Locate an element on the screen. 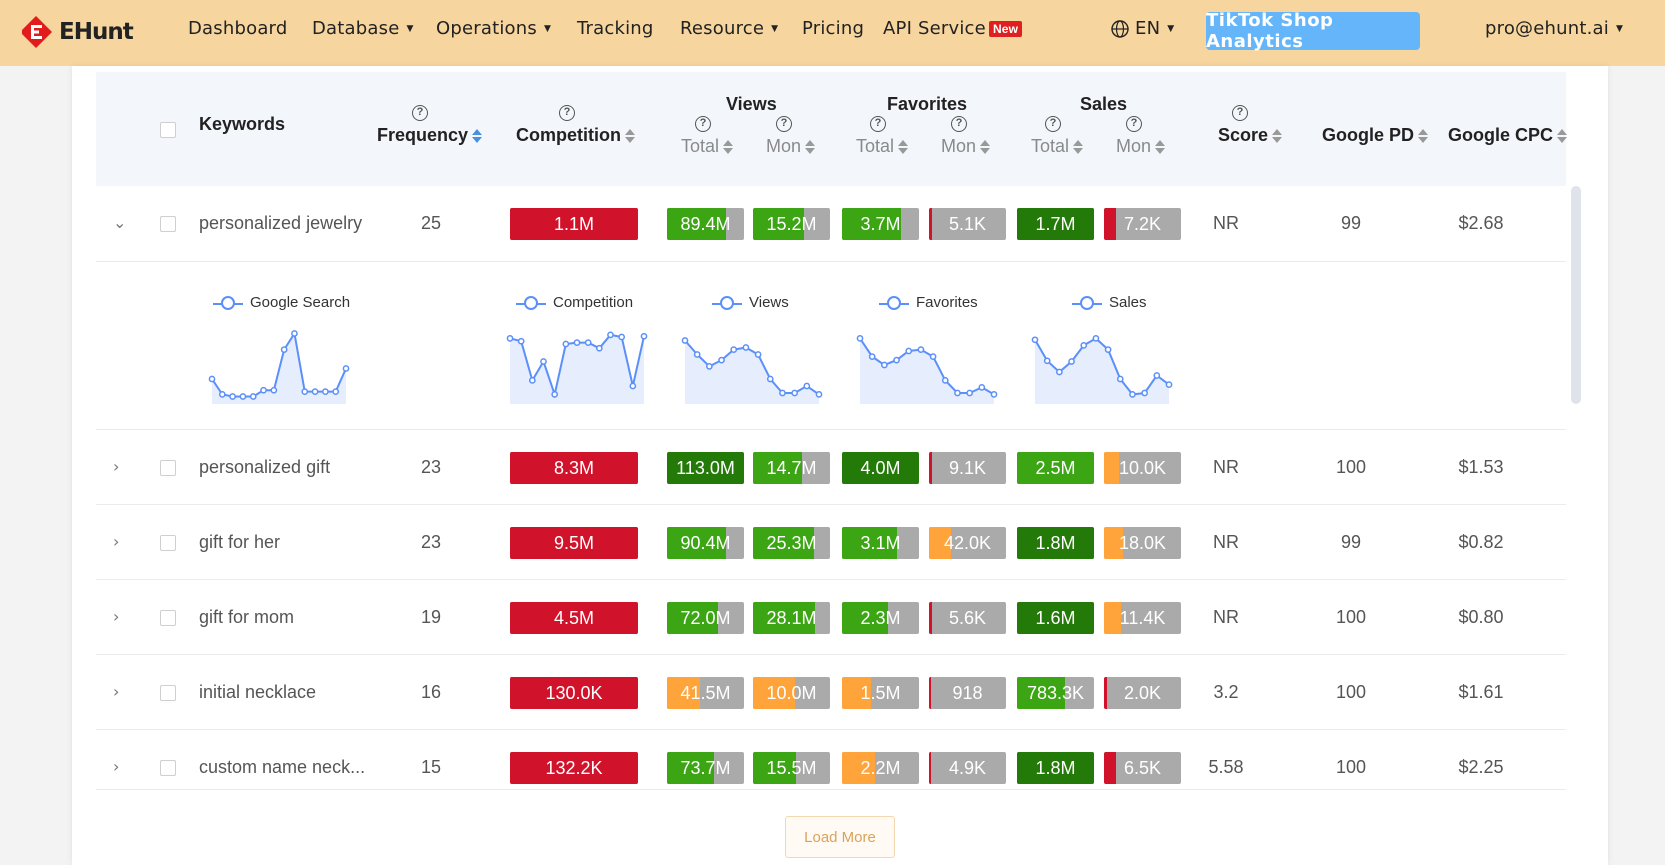  account-menu: pro@ehunt.ai ▼ is located at coordinates (1554, 28).